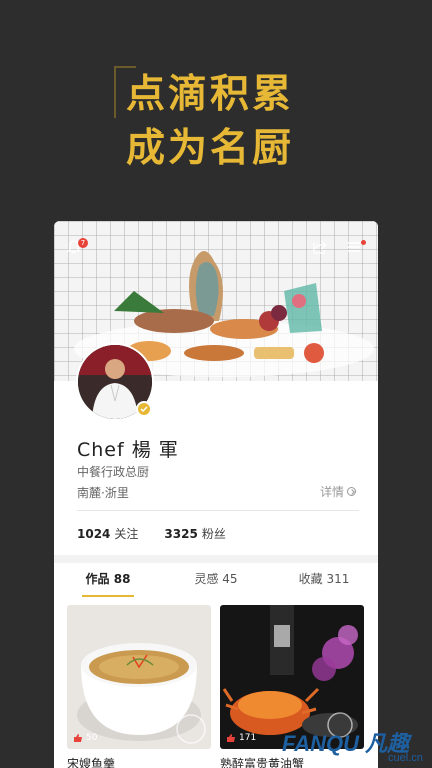 The image size is (432, 768). I want to click on verified-badge-icon, so click(144, 409).